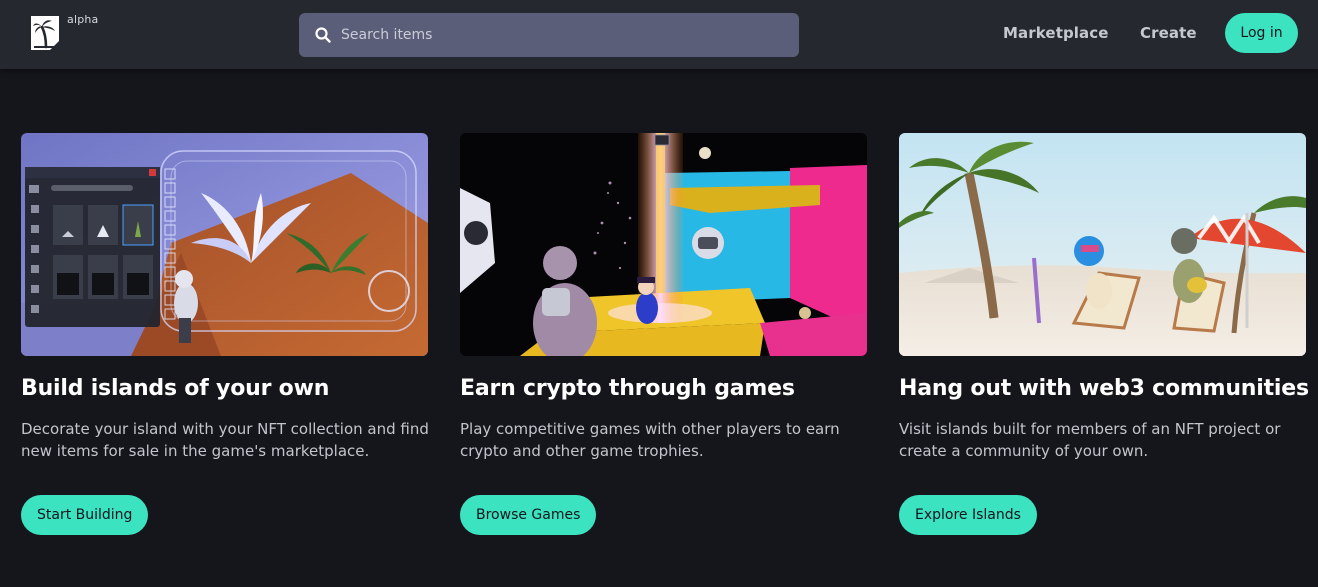 The height and width of the screenshot is (587, 1318). I want to click on nav-link-create: Create, so click(1168, 33).